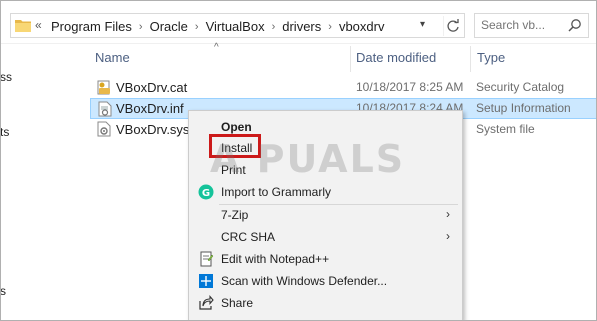 Image resolution: width=597 pixels, height=321 pixels. What do you see at coordinates (207, 259) in the screenshot?
I see `notepadpp-icon` at bounding box center [207, 259].